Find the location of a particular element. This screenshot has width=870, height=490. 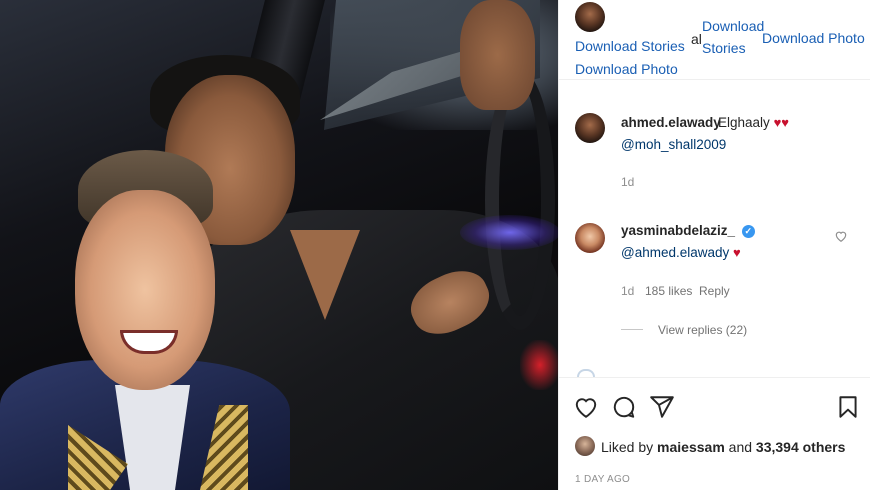

comment-text: Elghaaly ♥♥ is located at coordinates (753, 122).